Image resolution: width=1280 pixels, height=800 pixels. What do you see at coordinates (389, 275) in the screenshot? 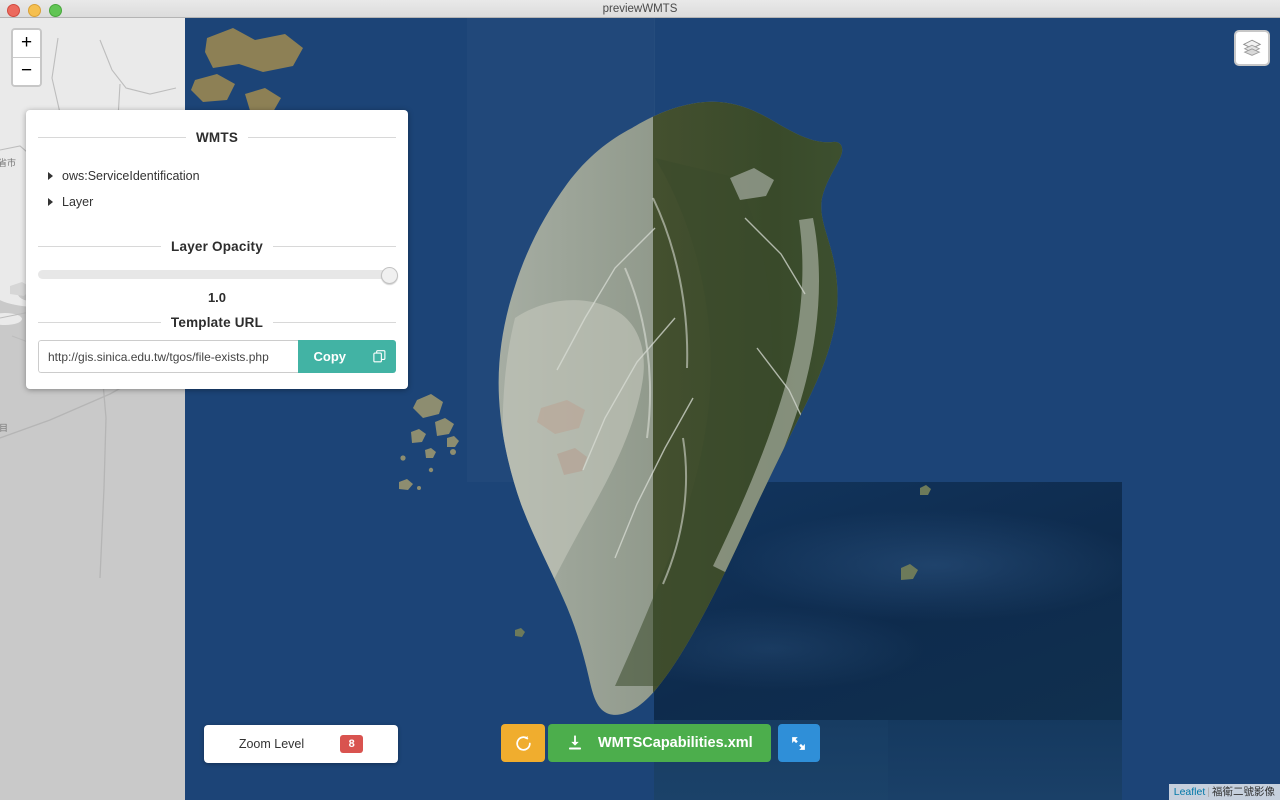
I see `opacity-slider-handle` at bounding box center [389, 275].